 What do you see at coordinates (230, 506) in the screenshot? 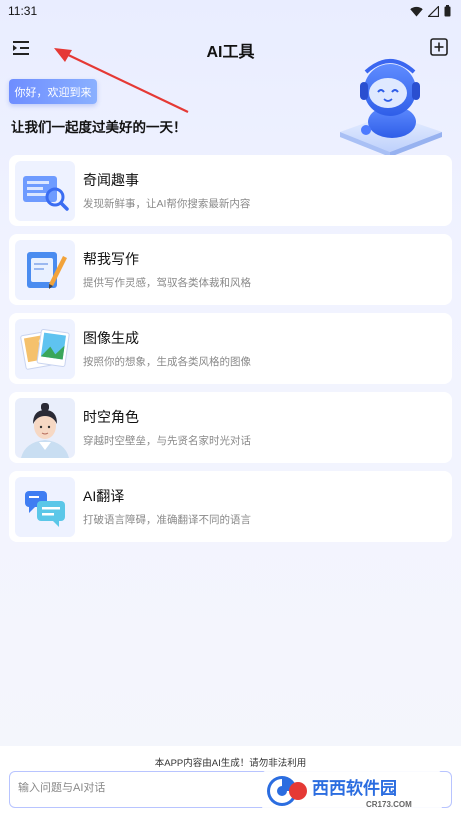
I see `card-translate: AI翻译 打破语言障碍，准确翻译不同的语言` at bounding box center [230, 506].